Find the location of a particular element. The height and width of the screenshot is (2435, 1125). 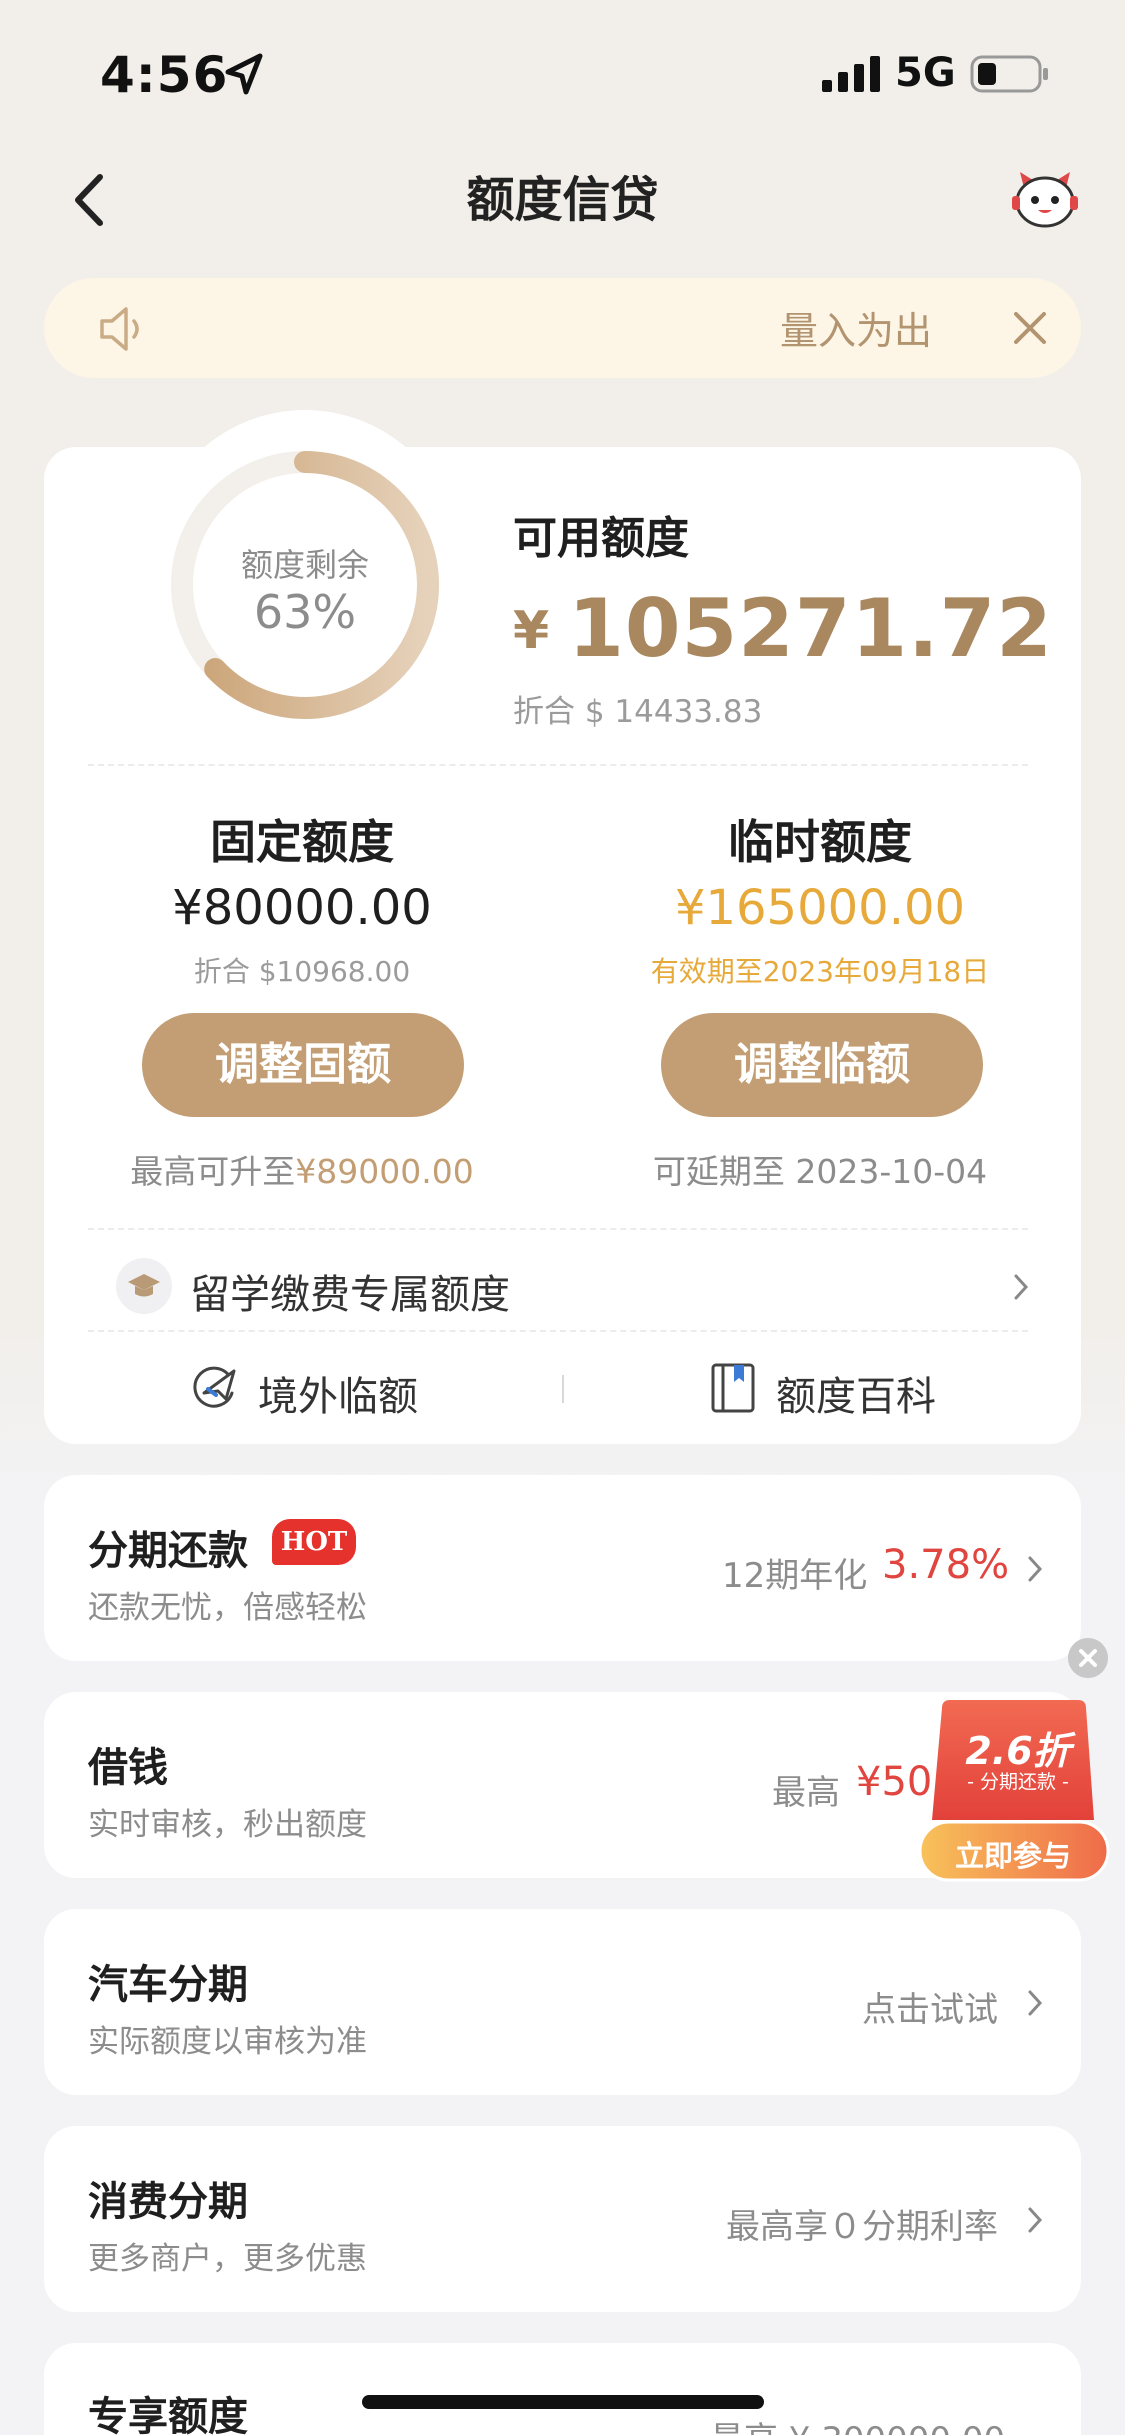

adjust-temporary-button: 调整临额 is located at coordinates (822, 1065).